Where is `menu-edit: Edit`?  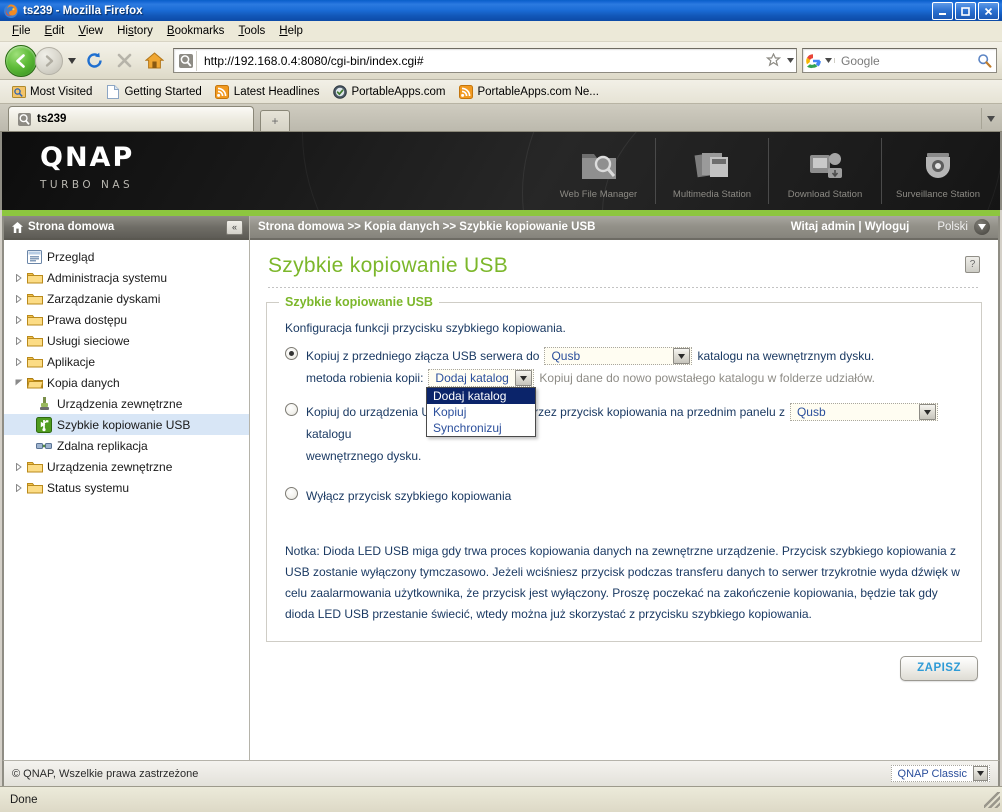
menu-edit: Edit is located at coordinates (55, 31).